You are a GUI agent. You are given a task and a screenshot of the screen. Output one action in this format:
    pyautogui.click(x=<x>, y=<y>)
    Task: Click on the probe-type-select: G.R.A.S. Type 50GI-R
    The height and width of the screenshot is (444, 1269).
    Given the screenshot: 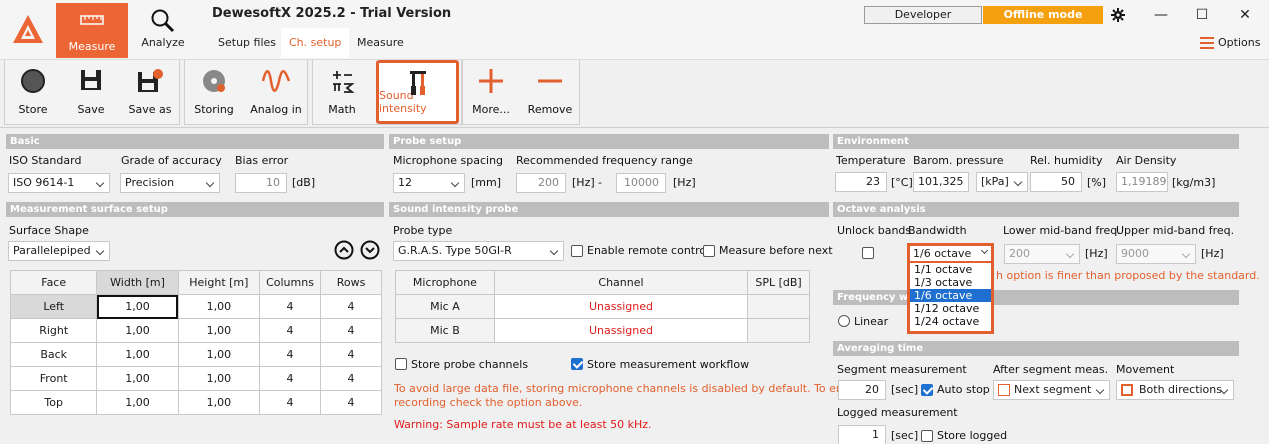 What is the action you would take?
    pyautogui.click(x=478, y=251)
    